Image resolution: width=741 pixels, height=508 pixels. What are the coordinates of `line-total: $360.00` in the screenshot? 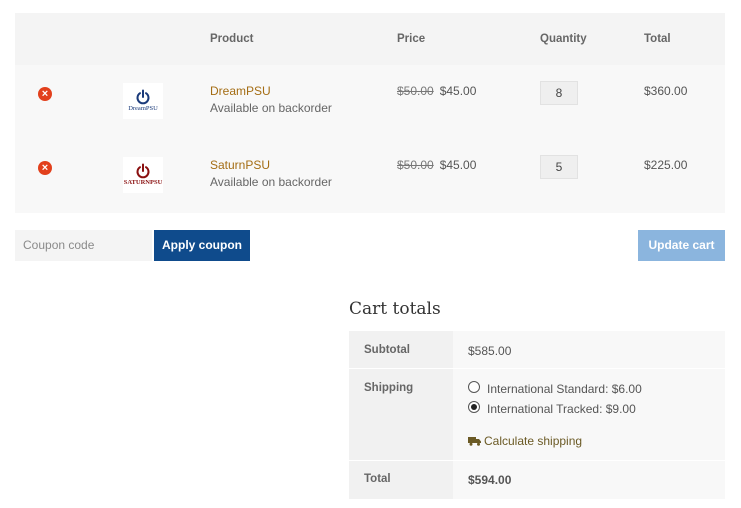 It's located at (666, 91).